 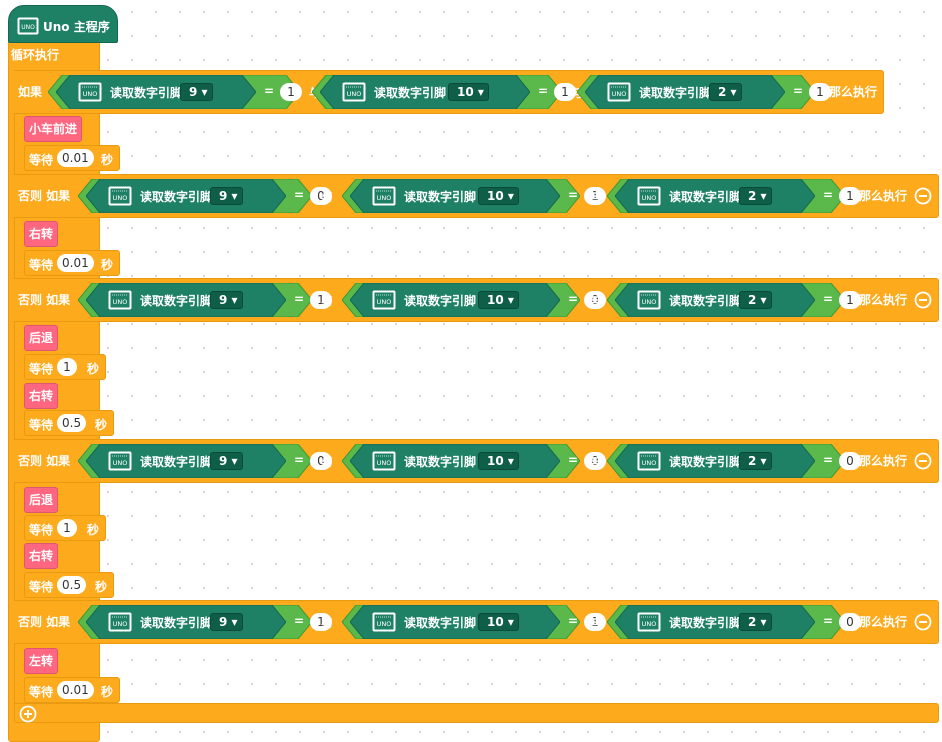 What do you see at coordinates (44, 622) in the screenshot?
I see `if-prefix-label: 否则 如果` at bounding box center [44, 622].